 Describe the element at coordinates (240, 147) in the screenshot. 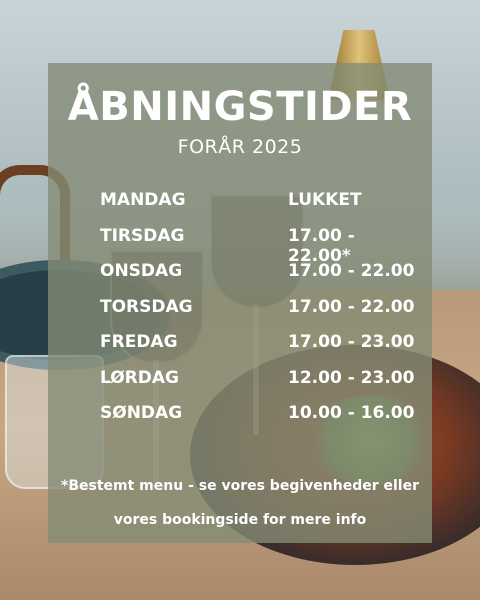

I see `season-subtitle: FORÅR 2025` at that location.